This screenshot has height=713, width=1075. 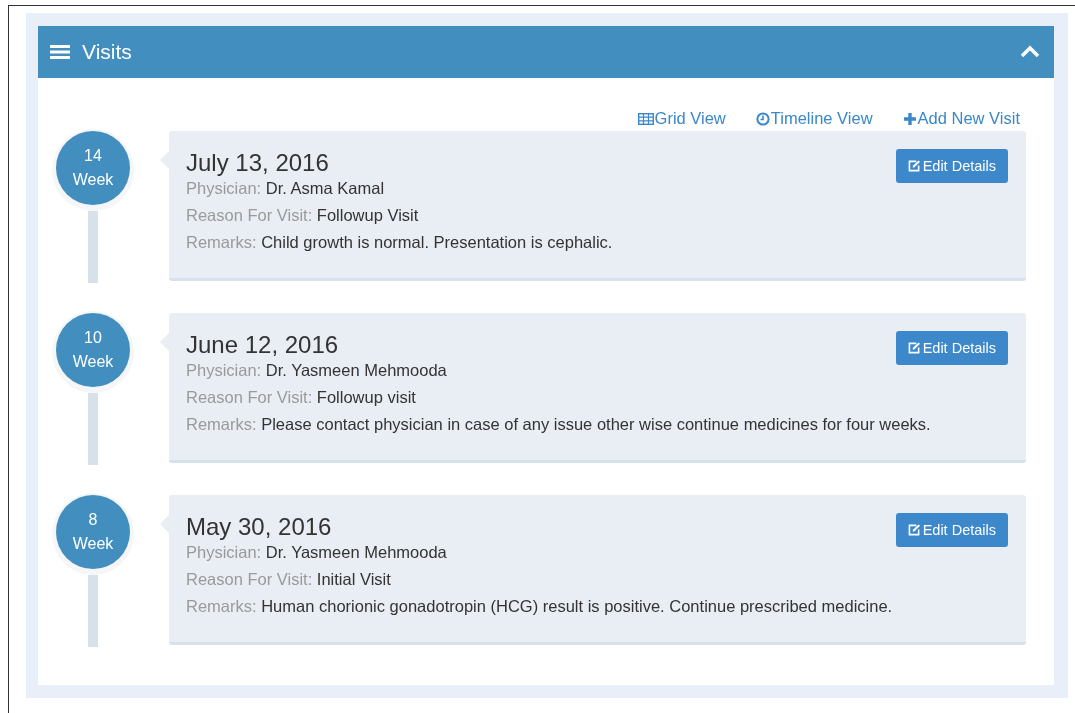 What do you see at coordinates (257, 163) in the screenshot?
I see `visit-date: July 13, 2016` at bounding box center [257, 163].